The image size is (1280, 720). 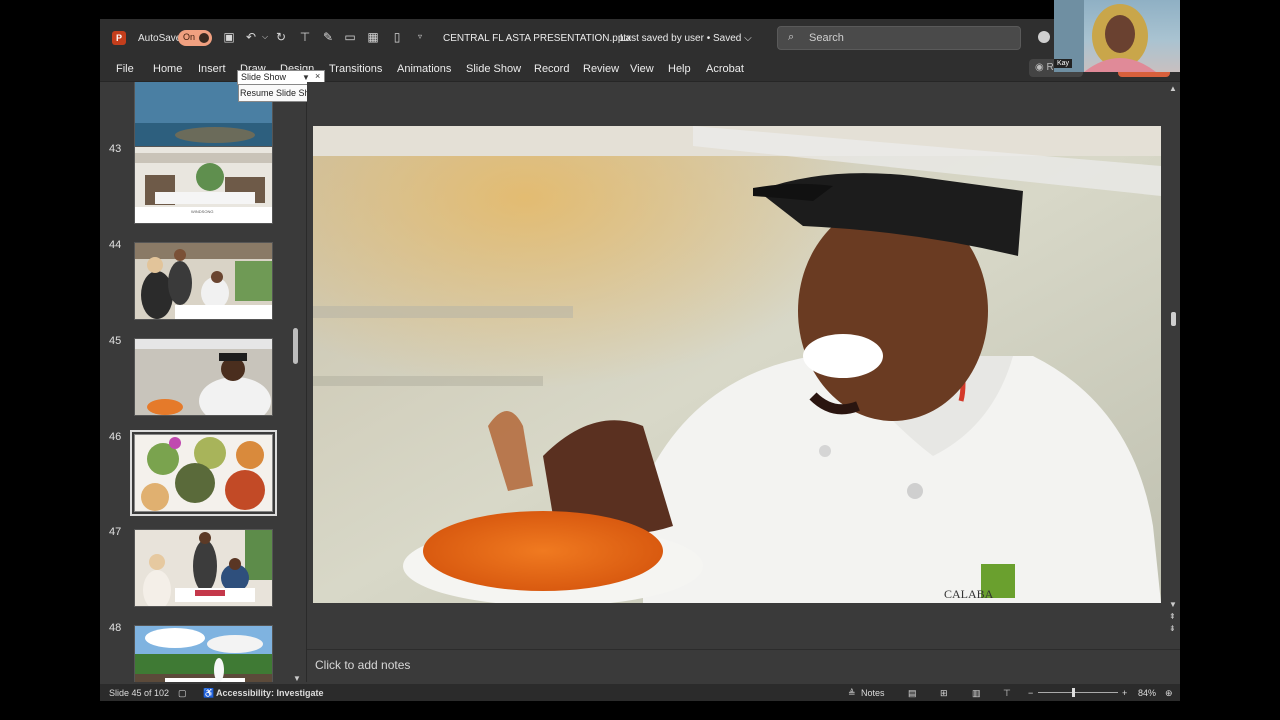 I want to click on autosave-toggle: On, so click(x=195, y=38).